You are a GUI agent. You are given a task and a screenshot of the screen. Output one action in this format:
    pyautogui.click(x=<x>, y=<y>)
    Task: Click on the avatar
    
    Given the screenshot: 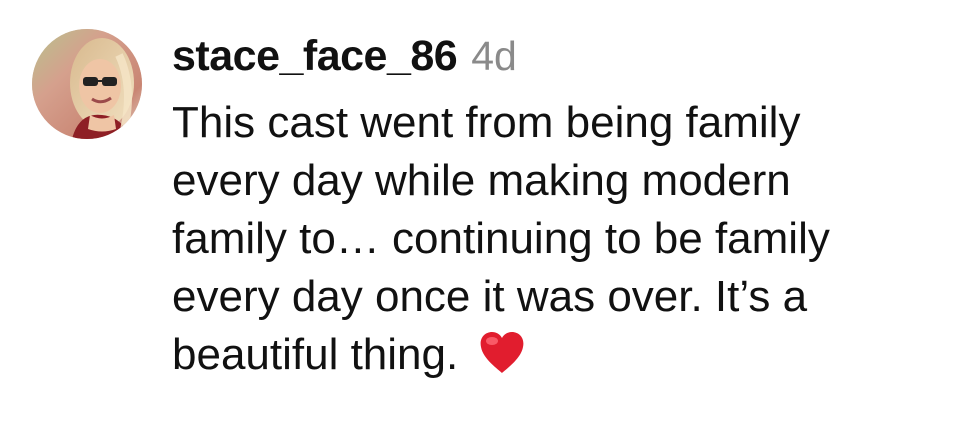 What is the action you would take?
    pyautogui.click(x=87, y=84)
    